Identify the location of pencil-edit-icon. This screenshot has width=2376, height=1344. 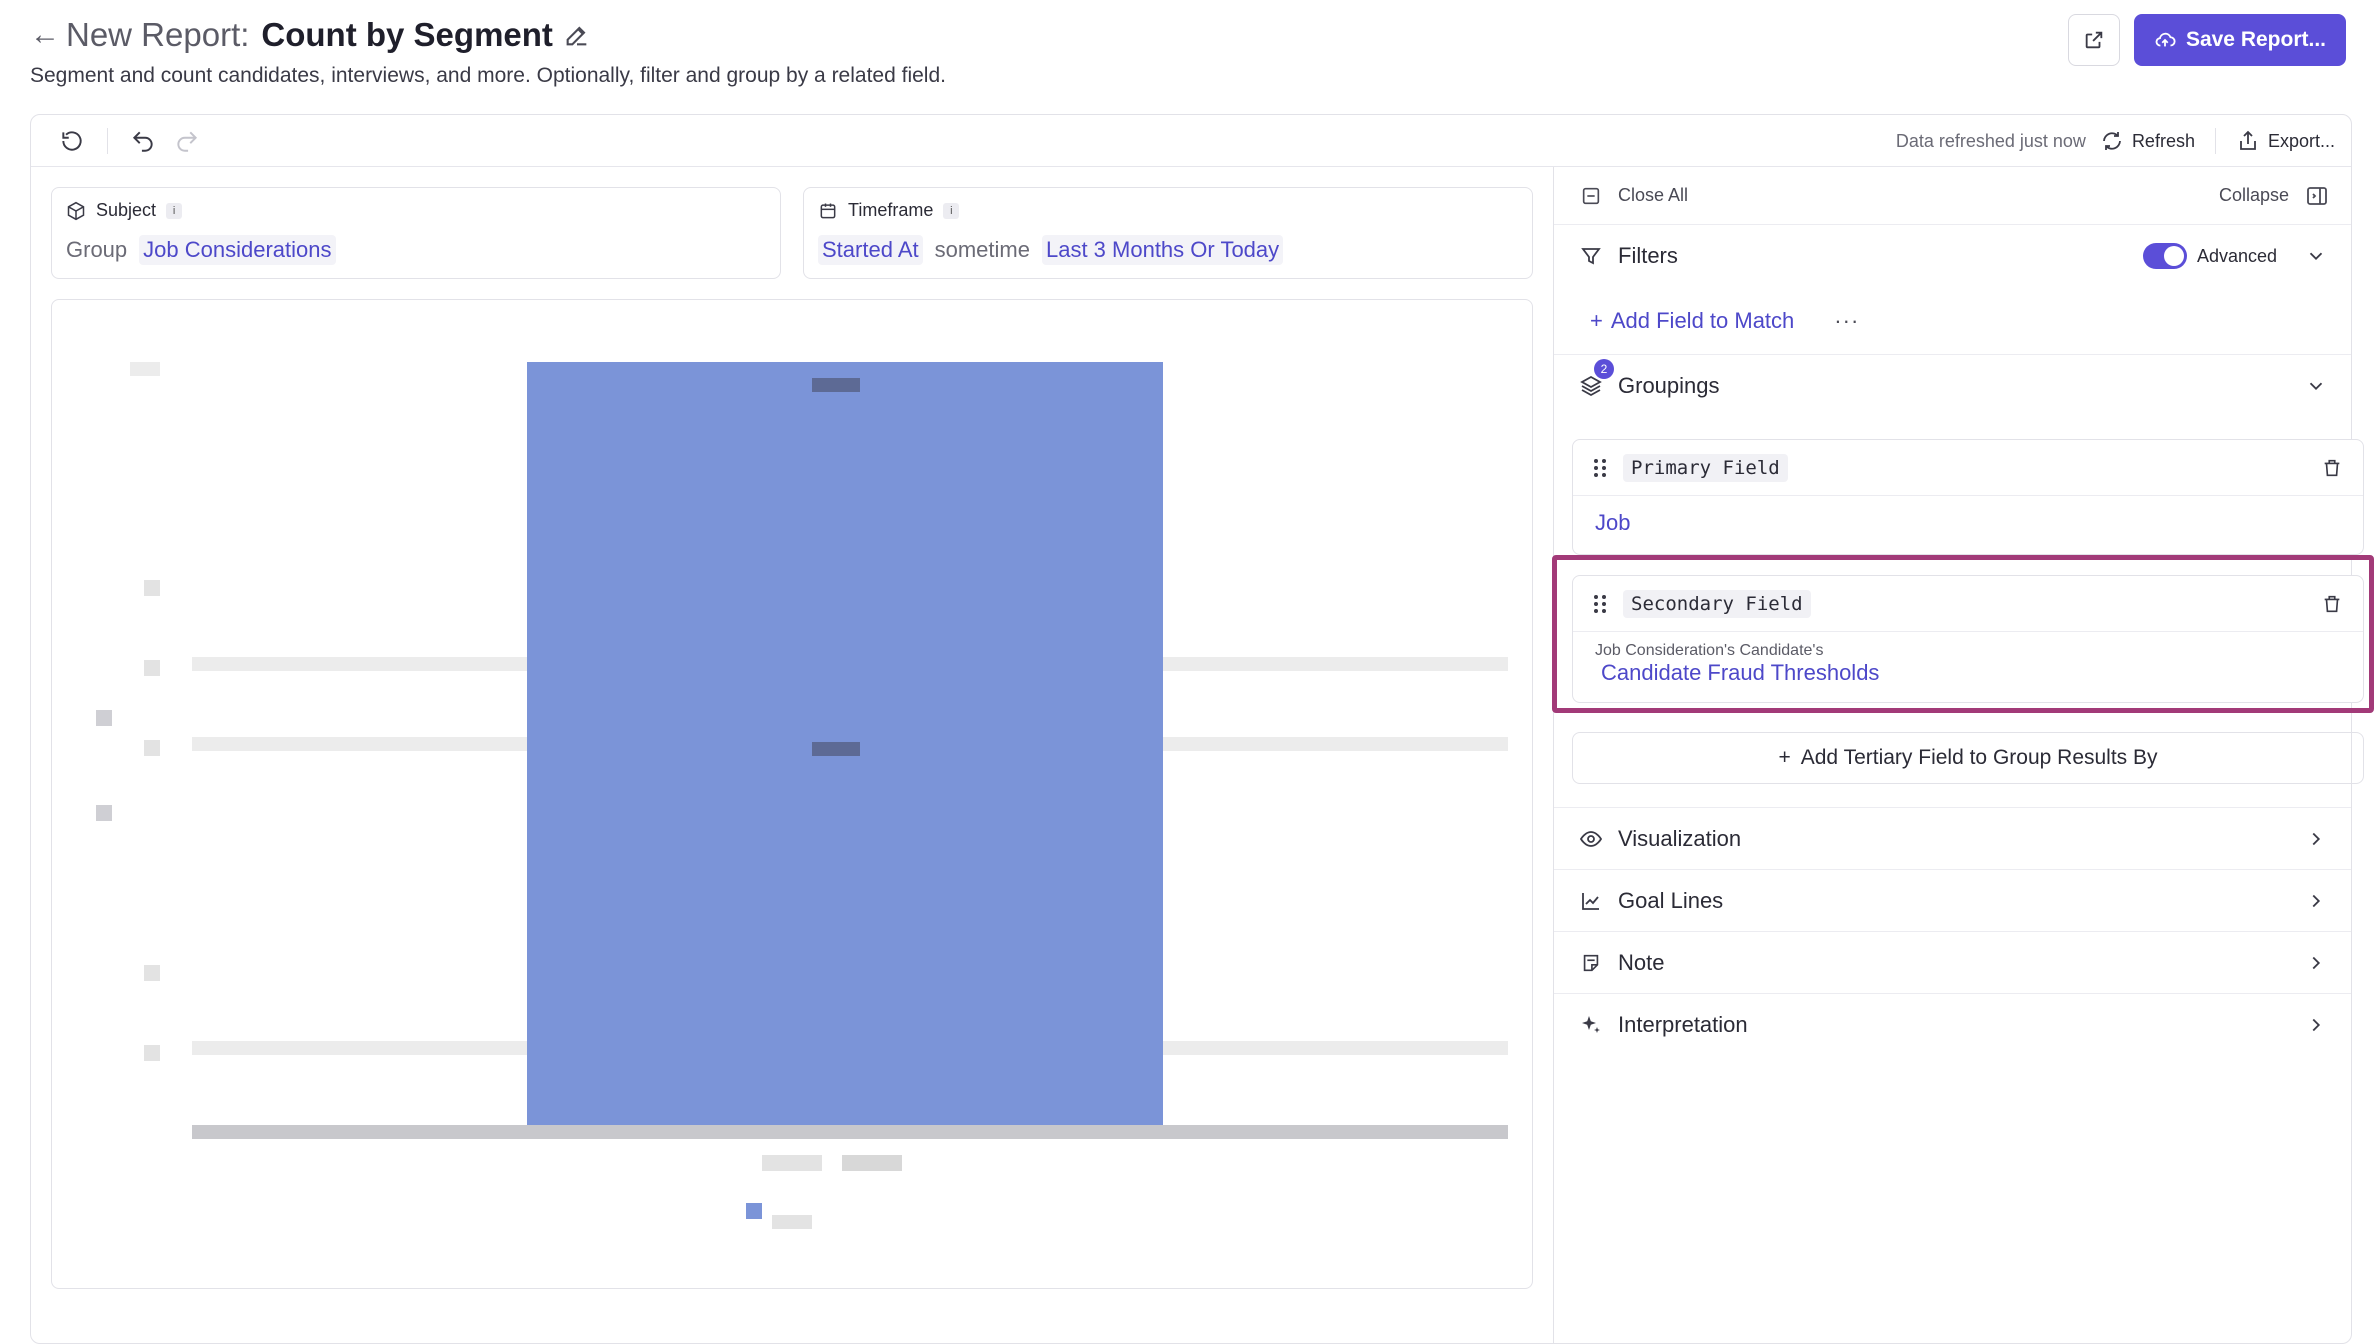
(577, 35).